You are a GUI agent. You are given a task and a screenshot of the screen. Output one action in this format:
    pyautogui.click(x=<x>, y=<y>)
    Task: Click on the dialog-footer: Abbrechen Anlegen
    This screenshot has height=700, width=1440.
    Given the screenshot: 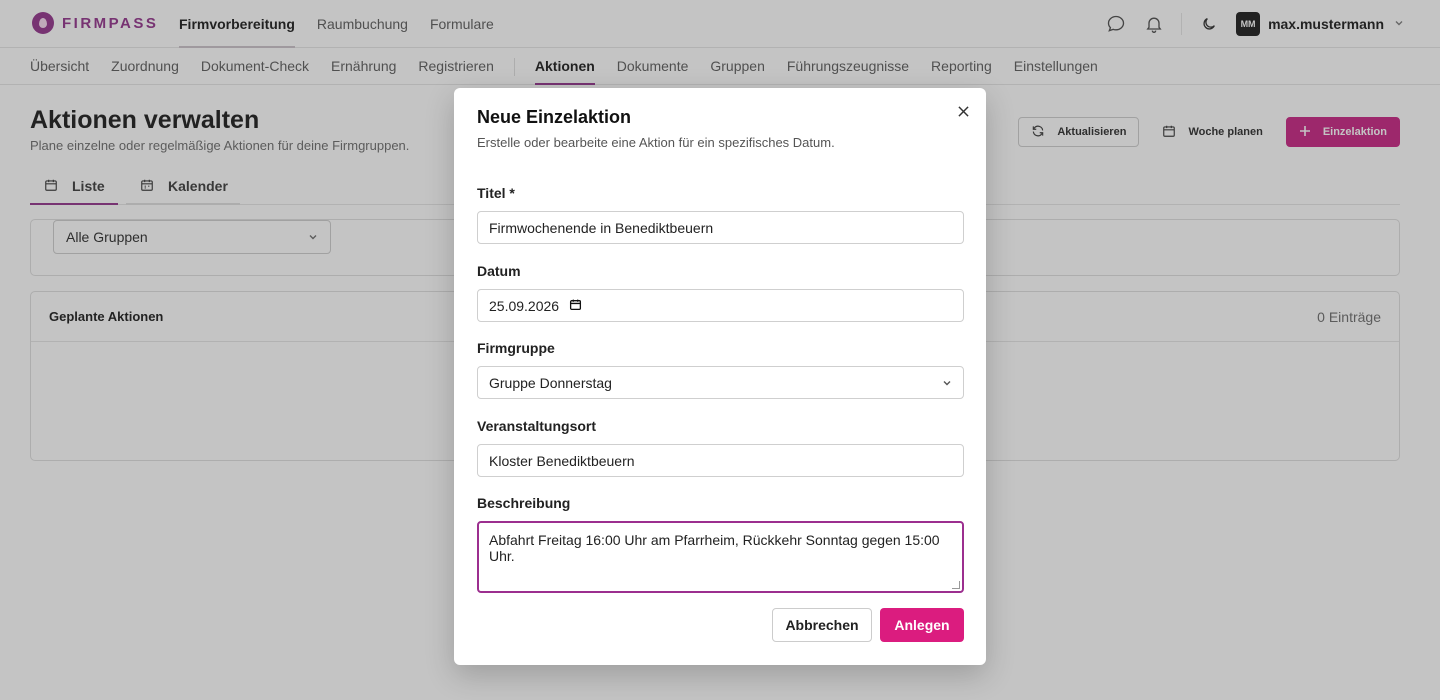 What is the action you would take?
    pyautogui.click(x=868, y=625)
    